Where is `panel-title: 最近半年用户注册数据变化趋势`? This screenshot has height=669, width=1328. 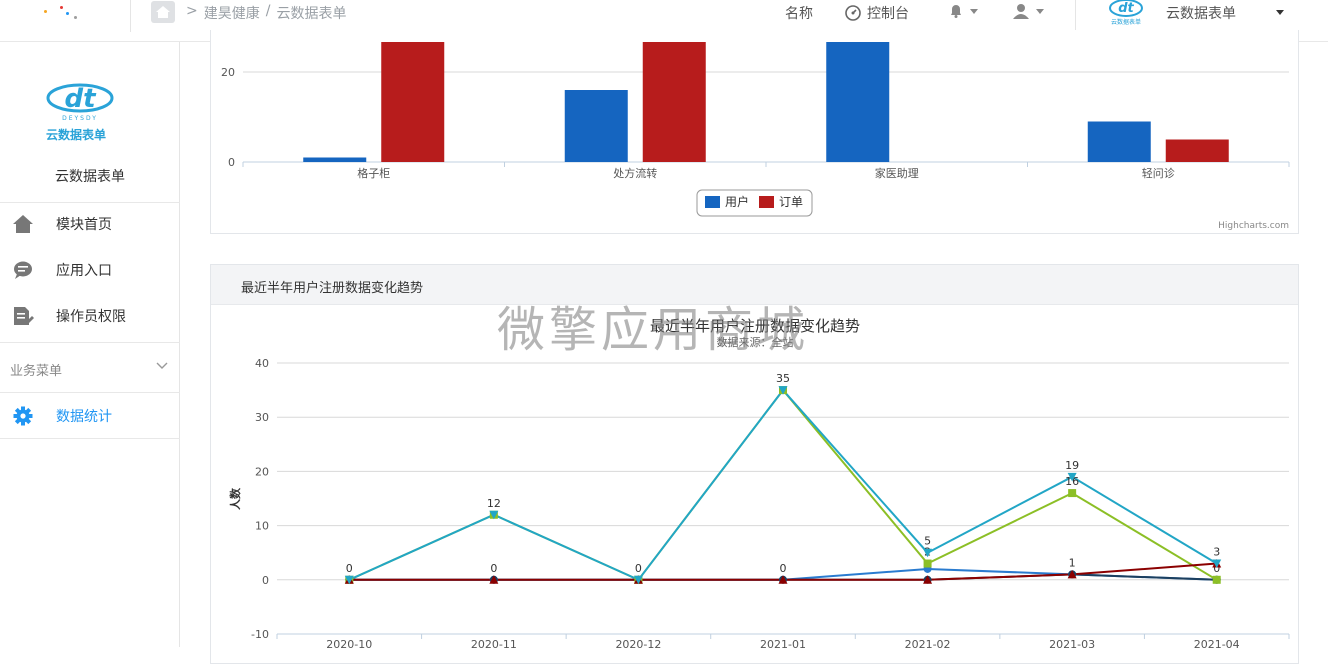 panel-title: 最近半年用户注册数据变化趋势 is located at coordinates (332, 288).